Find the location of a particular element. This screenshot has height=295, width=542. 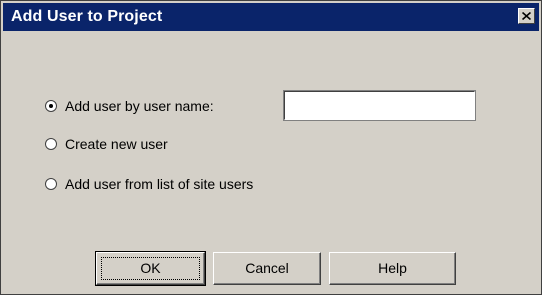

title-bar: Add User to Project is located at coordinates (271, 17).